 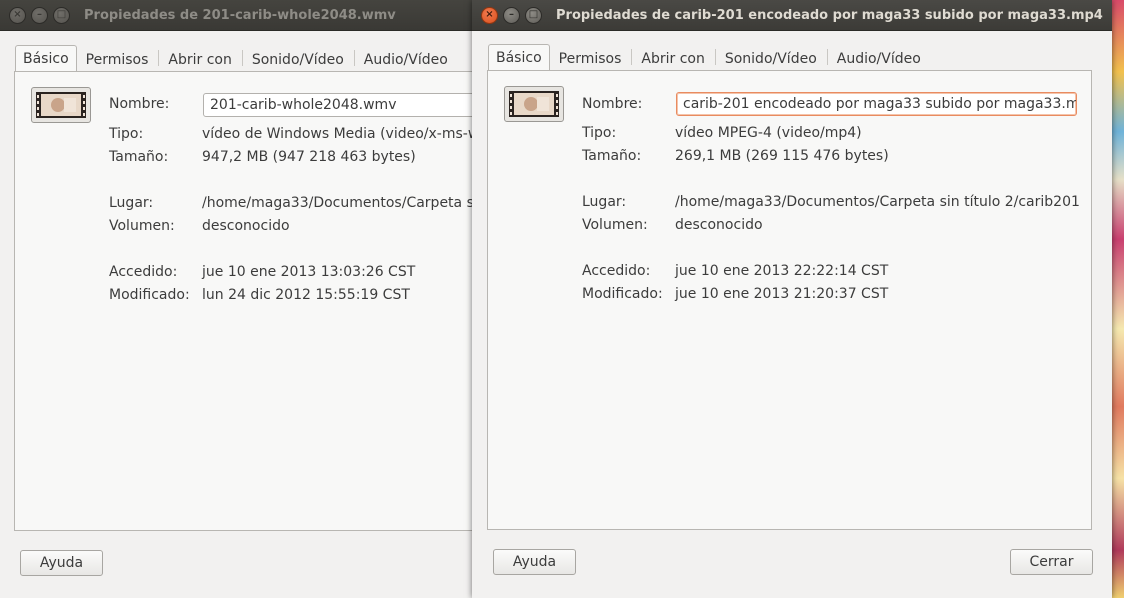 What do you see at coordinates (306, 295) in the screenshot?
I see `modified-value: lun 24 dic 2012 15:55:19 CST` at bounding box center [306, 295].